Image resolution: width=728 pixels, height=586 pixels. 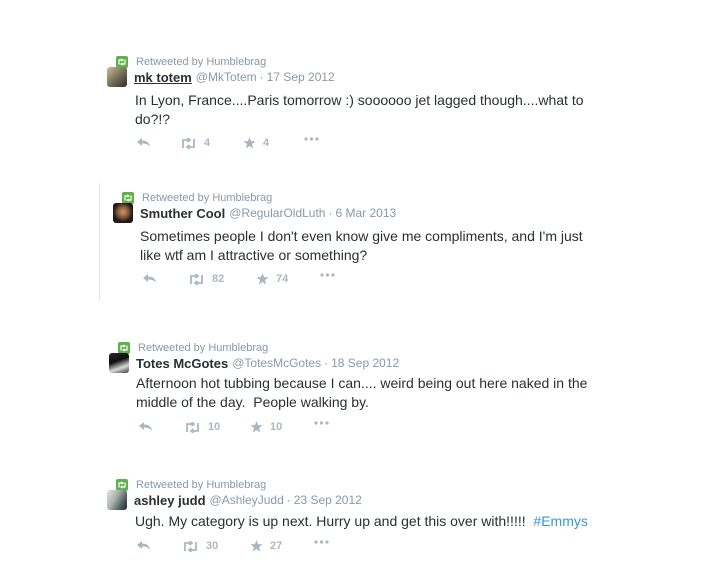 What do you see at coordinates (252, 402) in the screenshot?
I see `tweet-text-line: middle of the day. People walking by.` at bounding box center [252, 402].